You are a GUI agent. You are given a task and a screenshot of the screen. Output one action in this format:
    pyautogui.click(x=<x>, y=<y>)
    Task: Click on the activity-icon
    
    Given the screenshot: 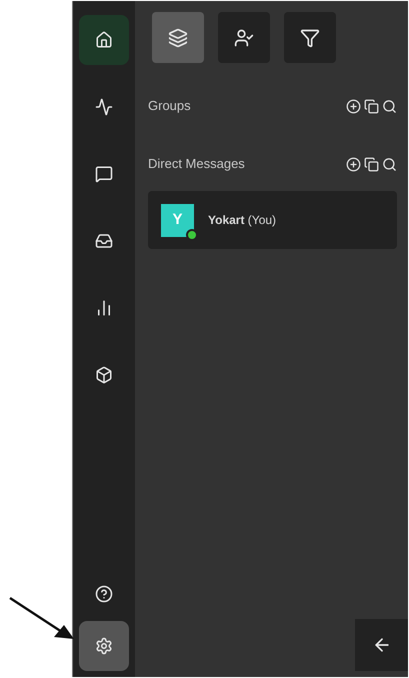 What is the action you would take?
    pyautogui.click(x=104, y=107)
    